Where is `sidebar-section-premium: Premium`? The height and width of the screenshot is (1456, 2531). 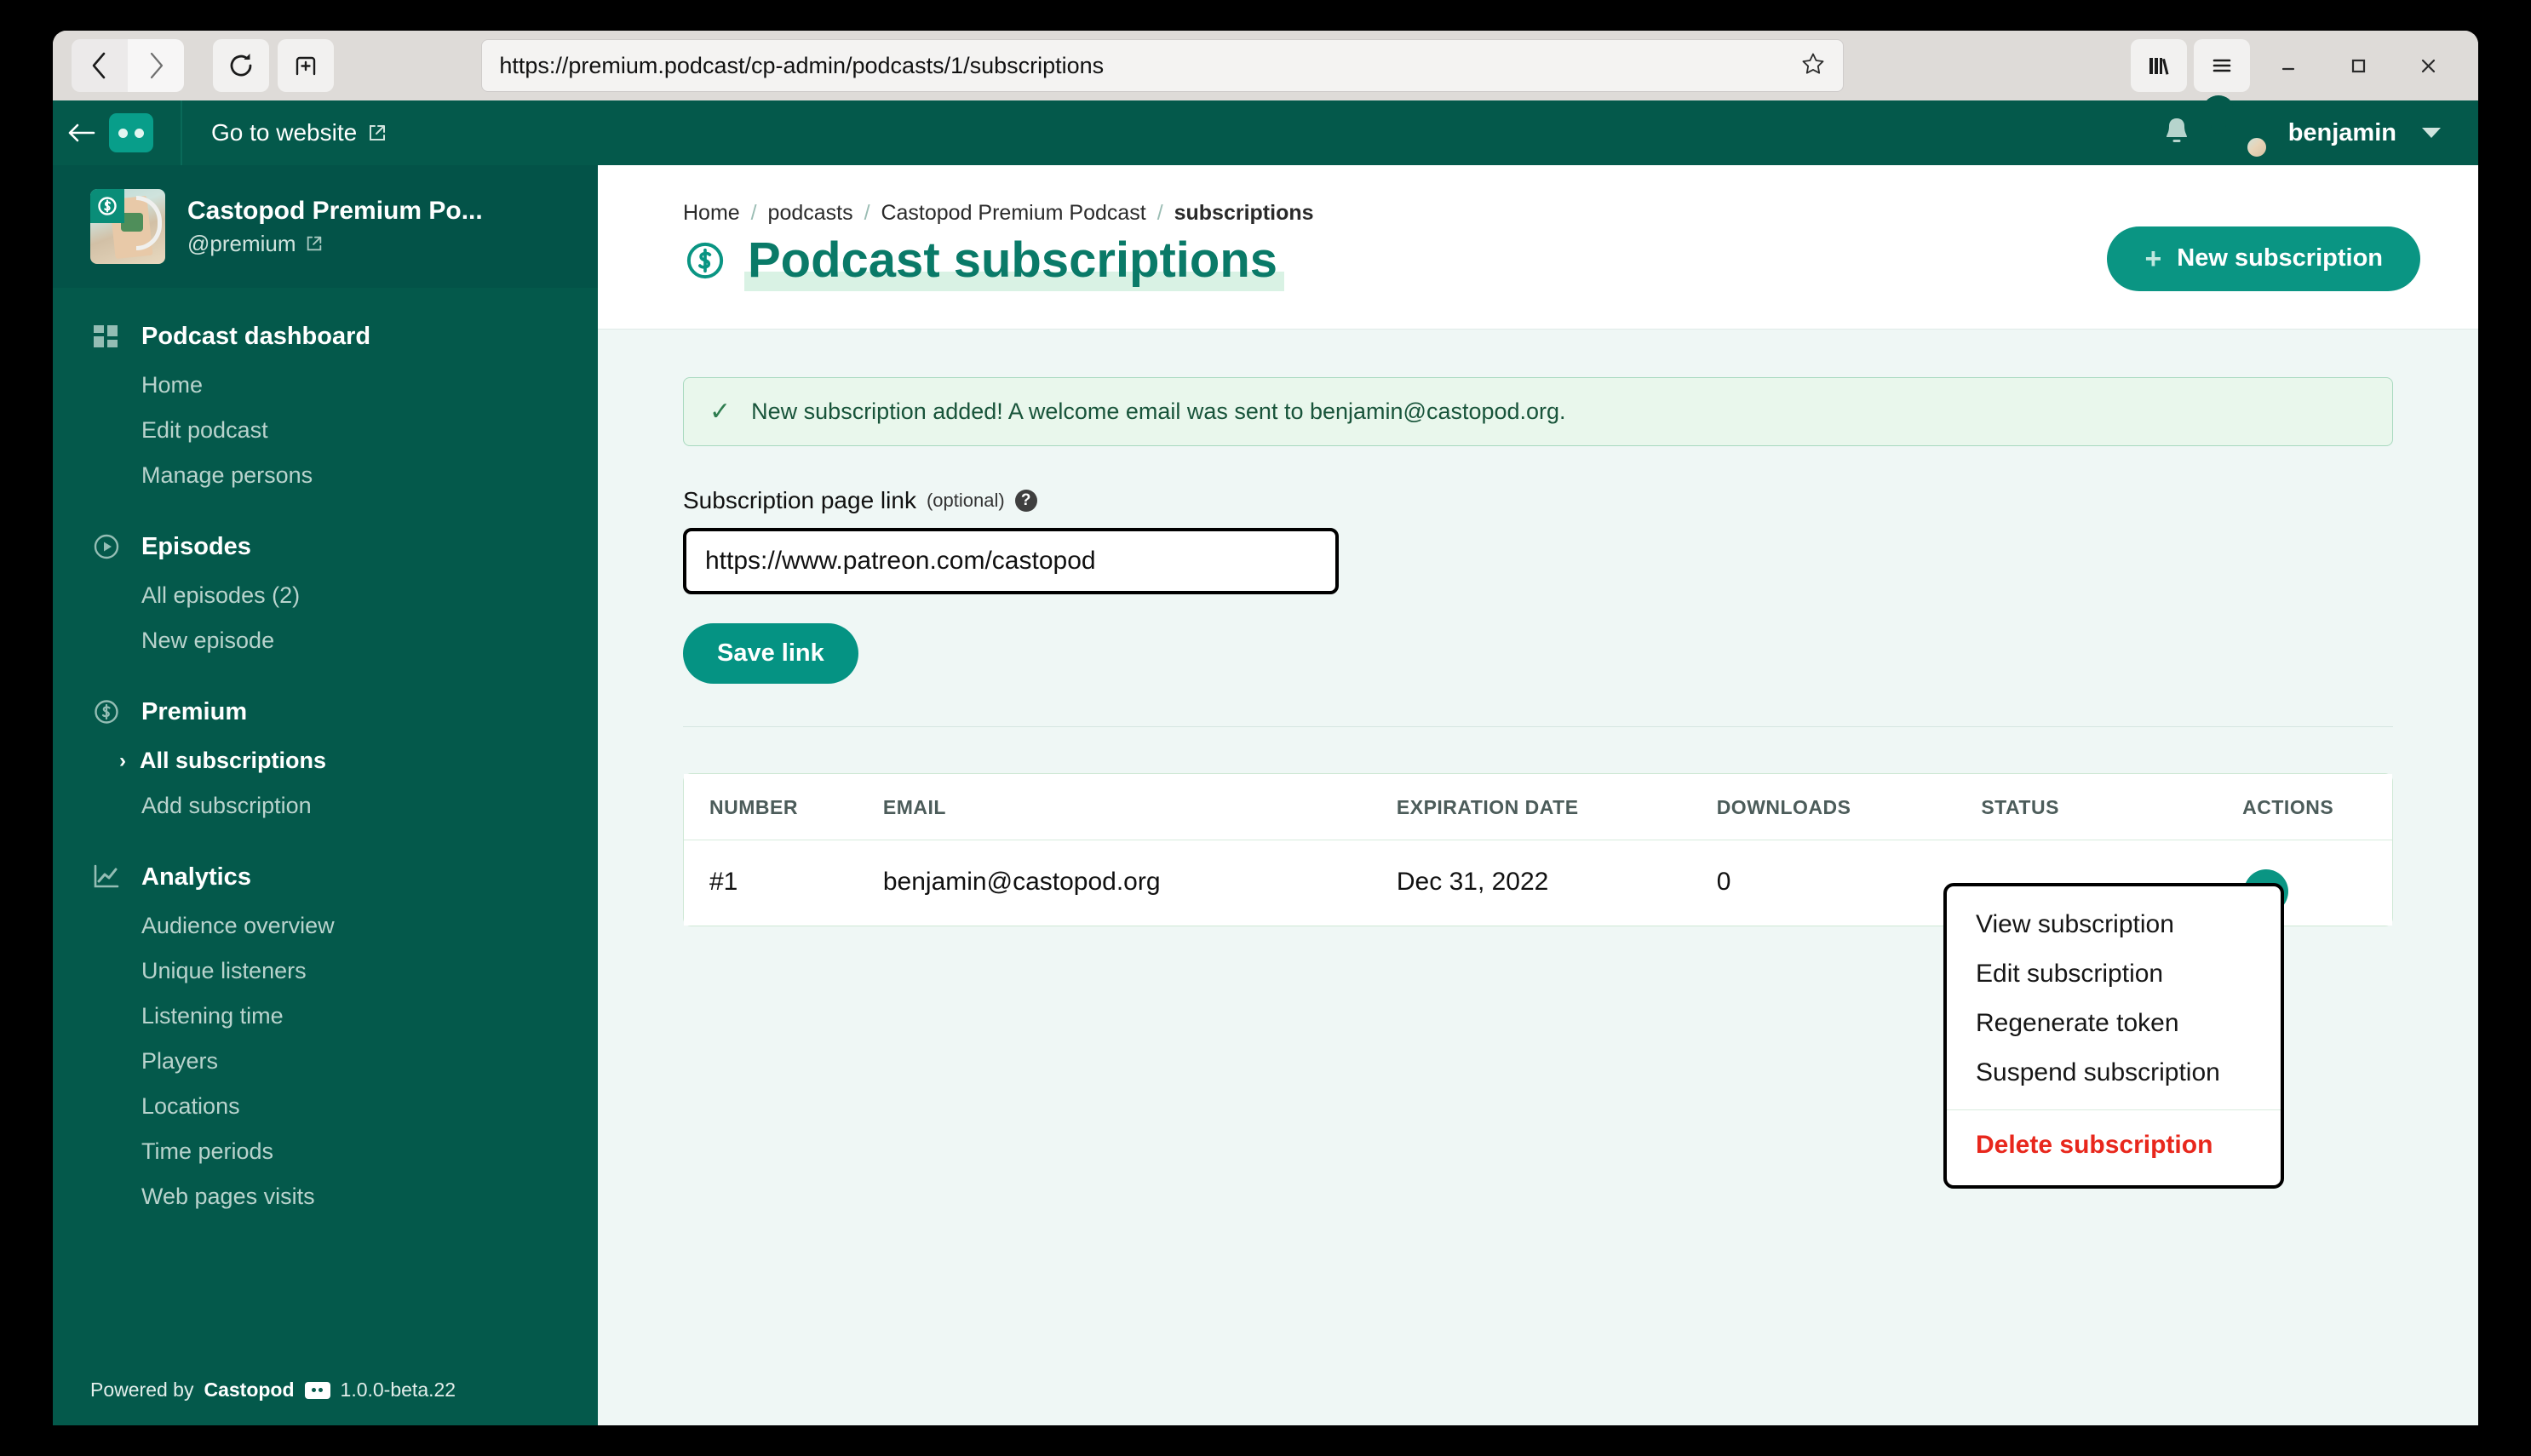
sidebar-section-premium: Premium is located at coordinates (325, 712).